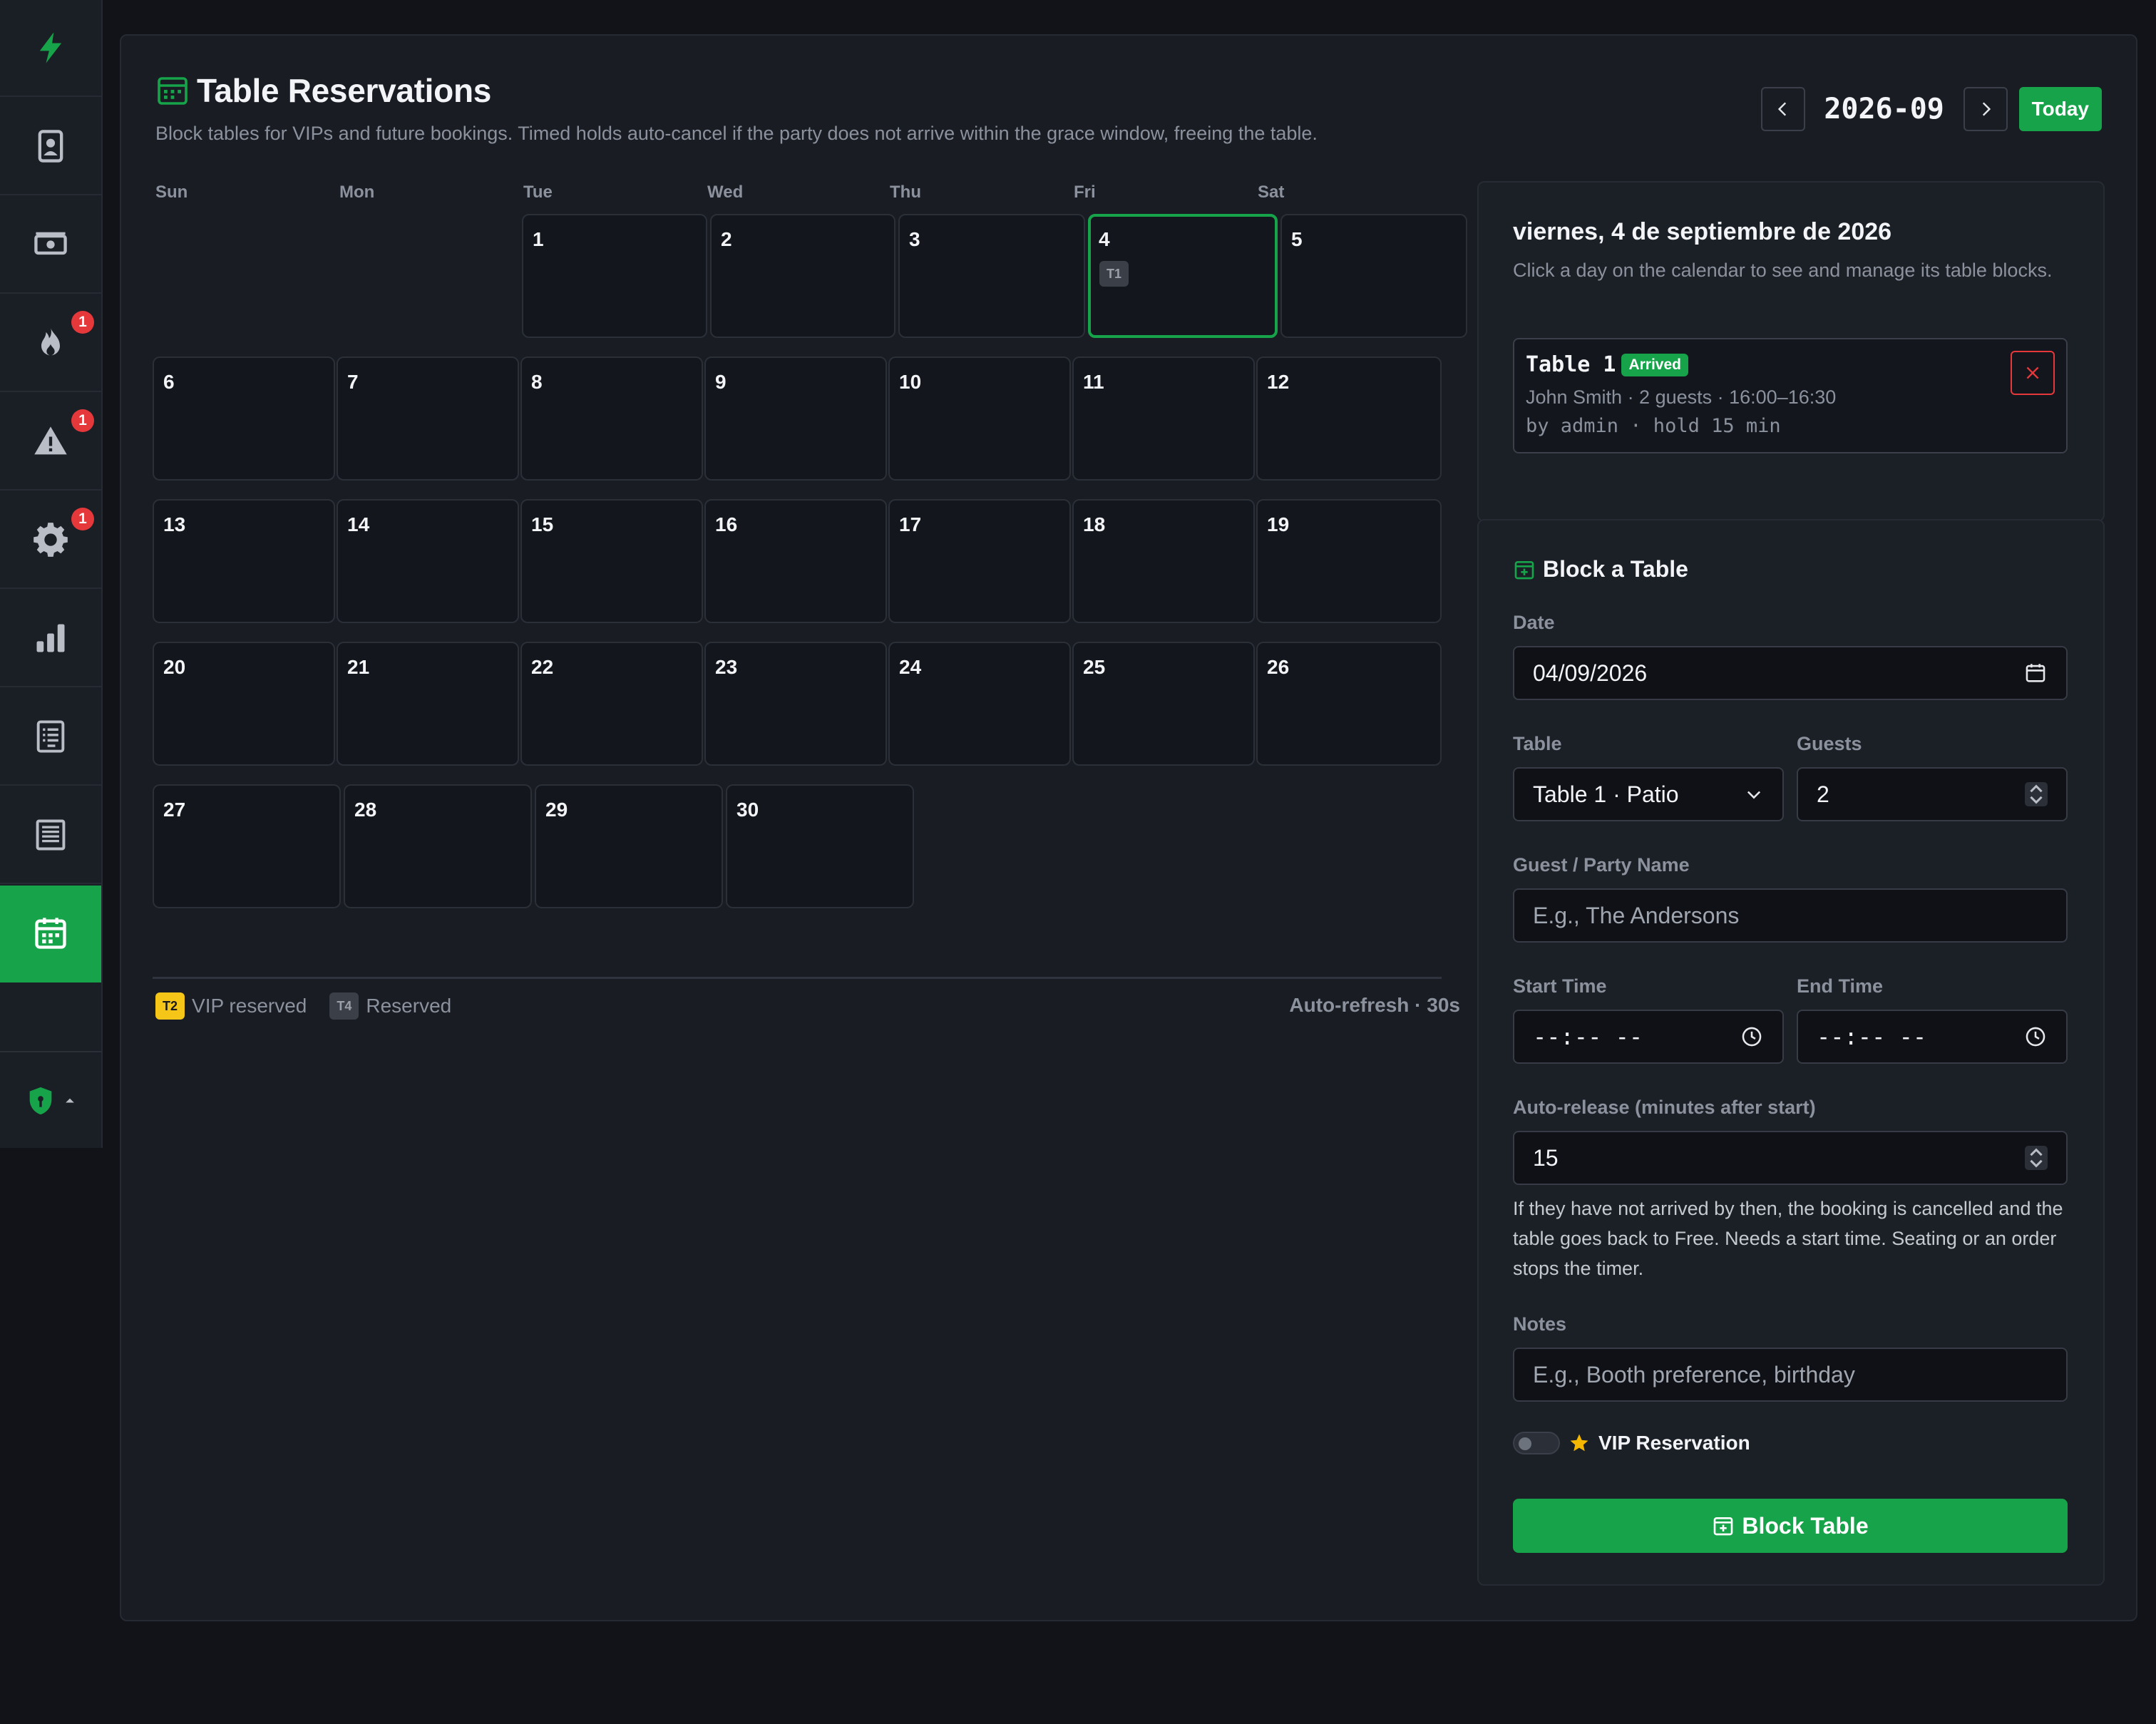  I want to click on calendar-day: 16, so click(795, 561).